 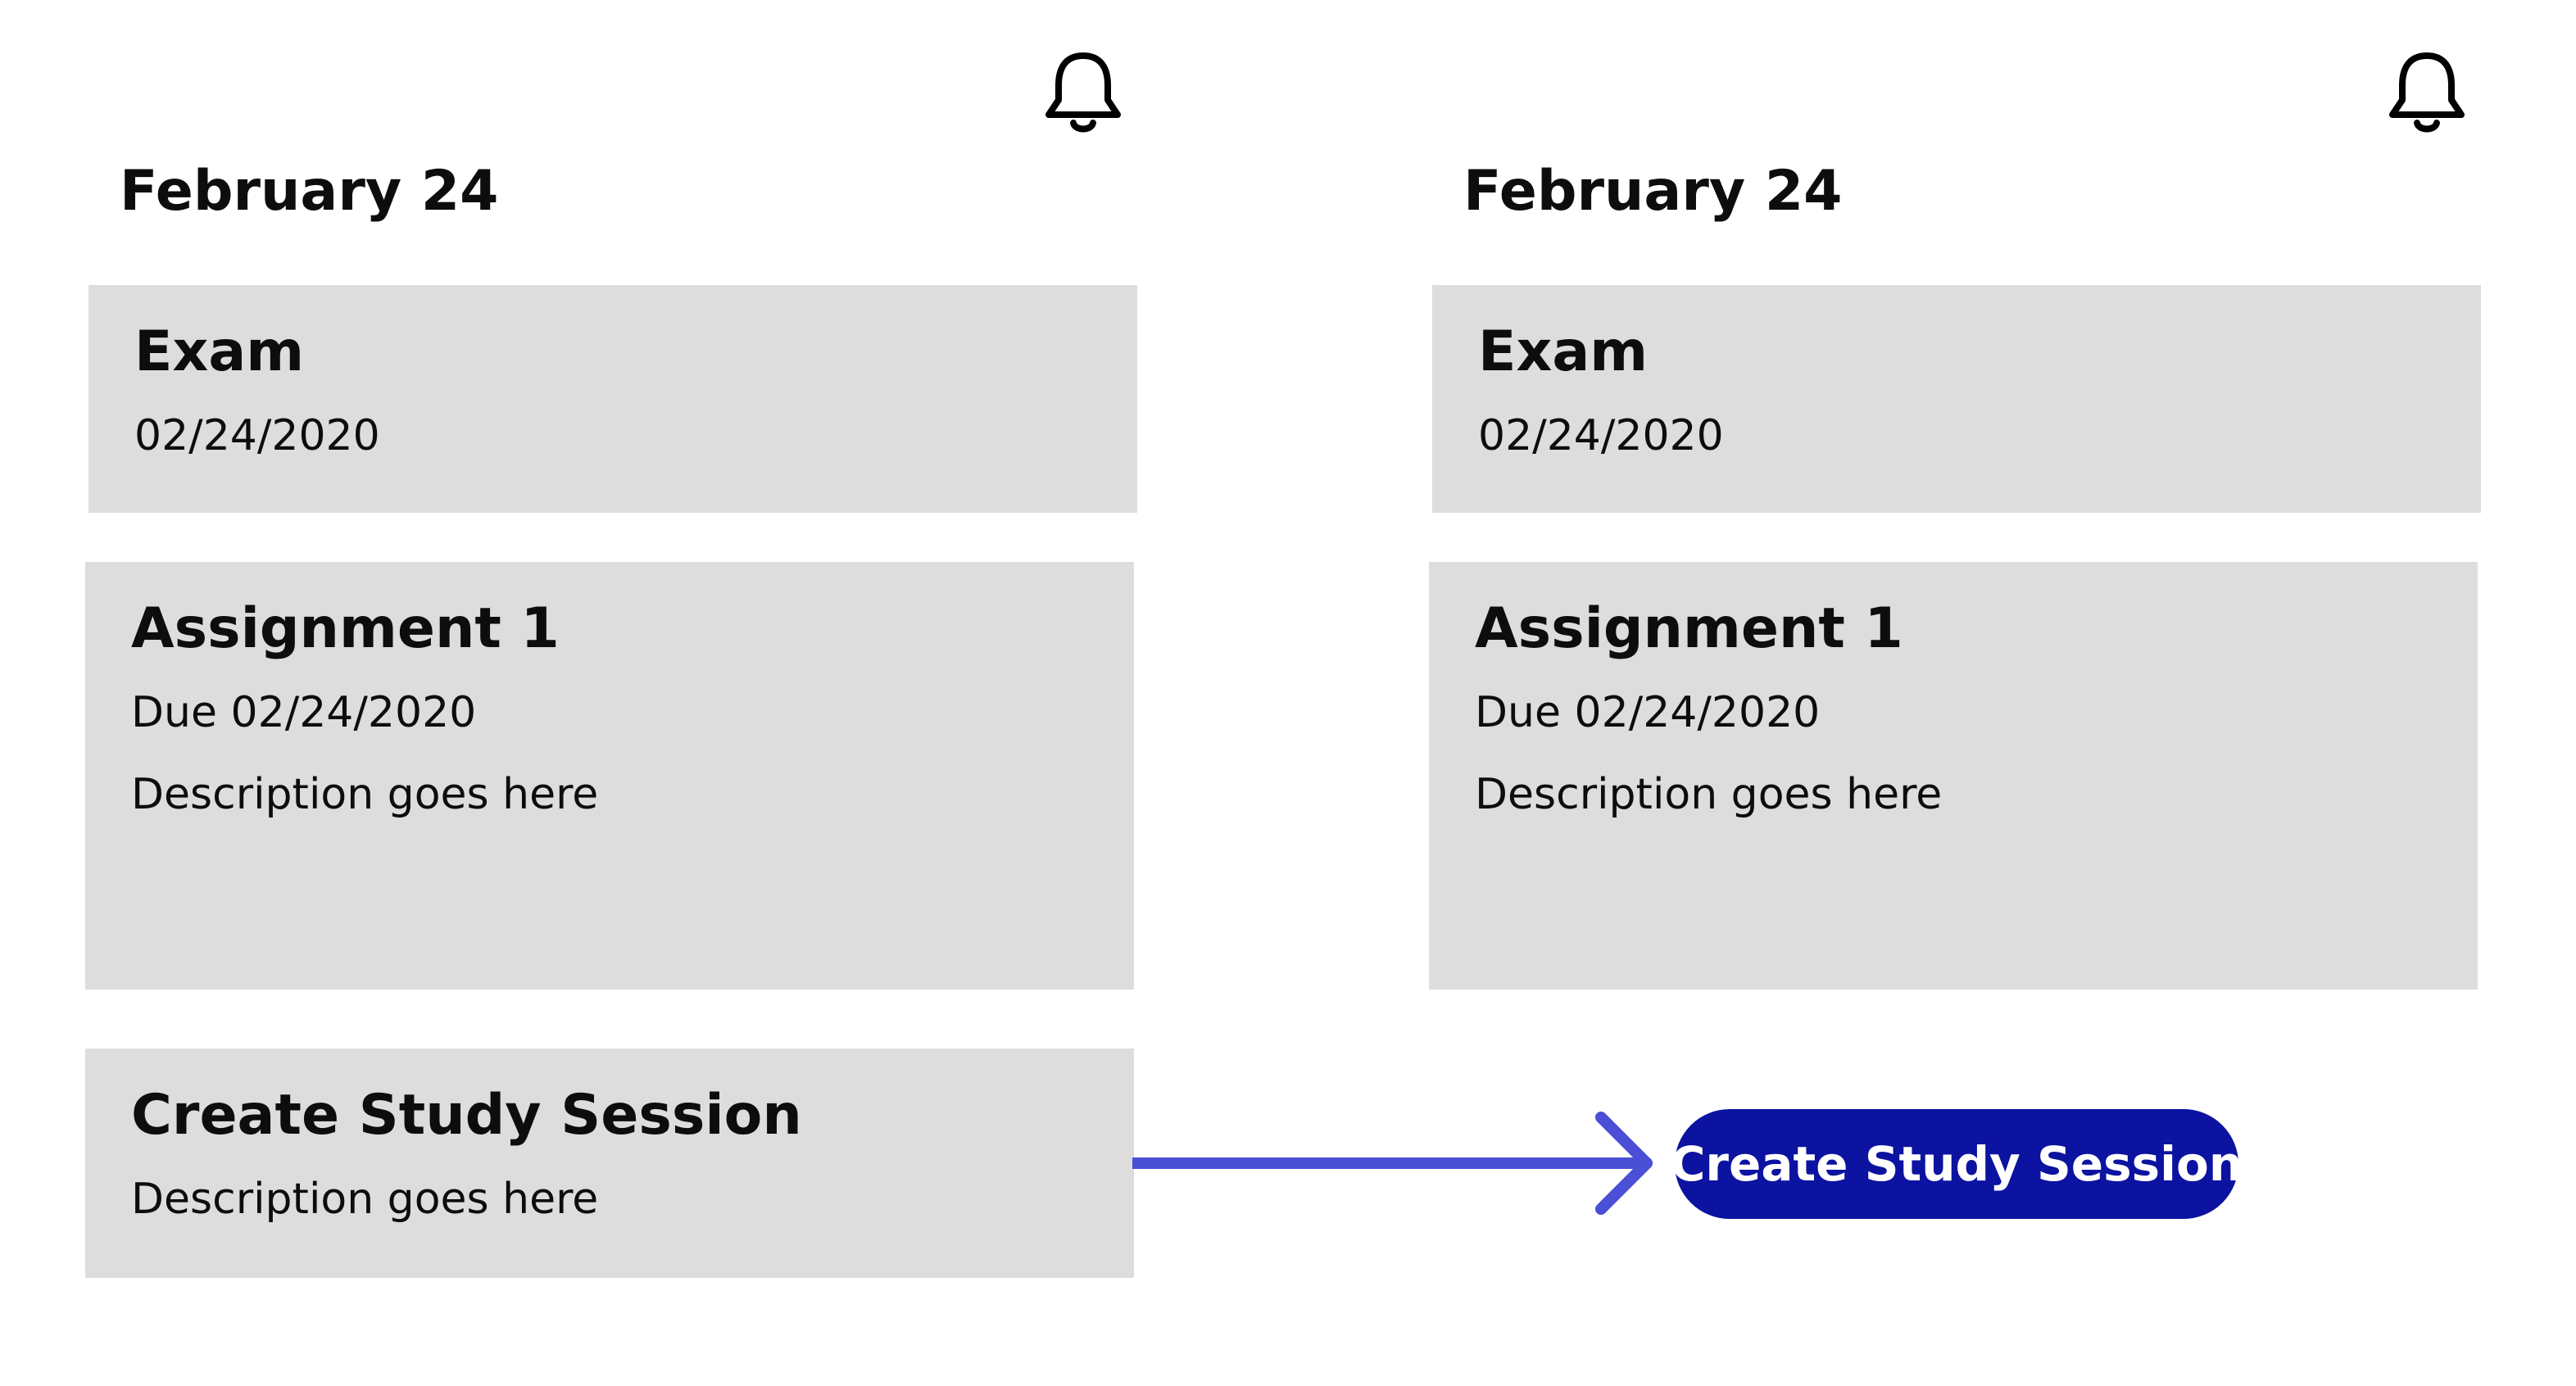 What do you see at coordinates (467, 1115) in the screenshot?
I see `study-session-title: Create Study Session` at bounding box center [467, 1115].